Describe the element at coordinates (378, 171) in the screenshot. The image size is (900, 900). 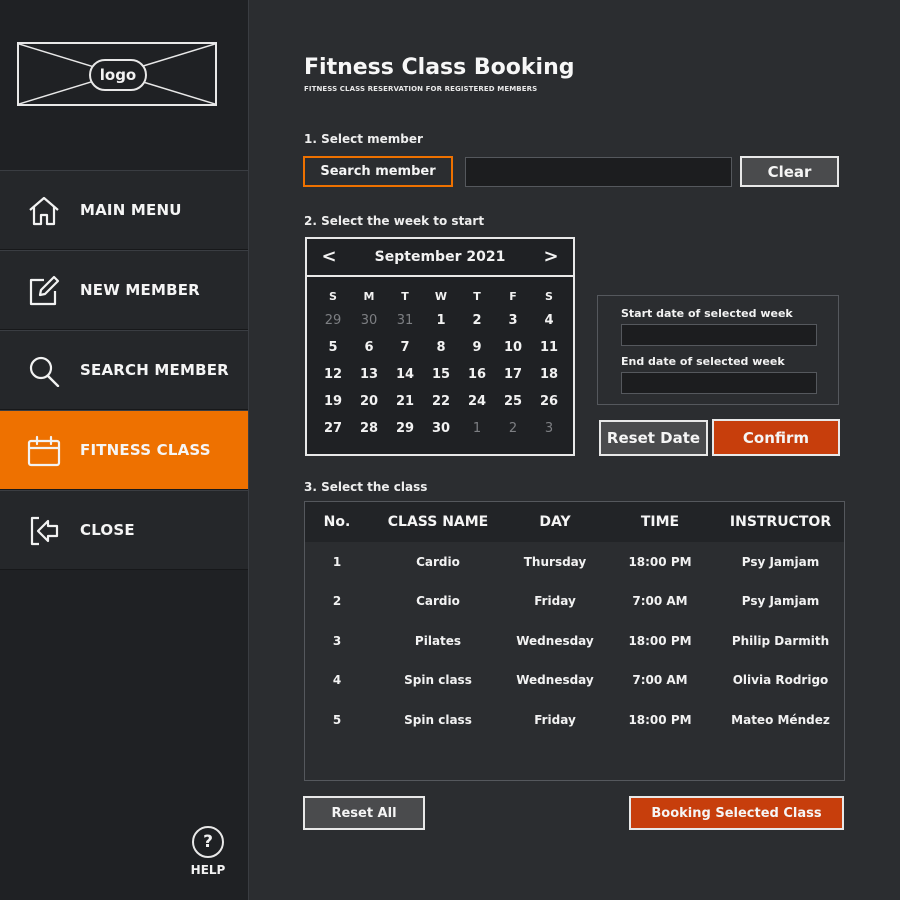
I see `search-member-button: Search member` at that location.